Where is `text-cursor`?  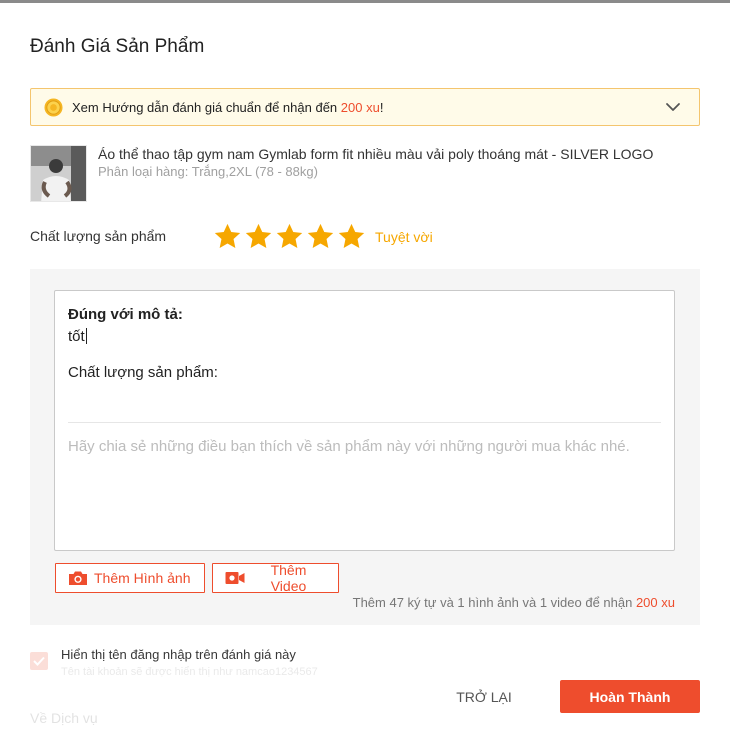 text-cursor is located at coordinates (86, 336).